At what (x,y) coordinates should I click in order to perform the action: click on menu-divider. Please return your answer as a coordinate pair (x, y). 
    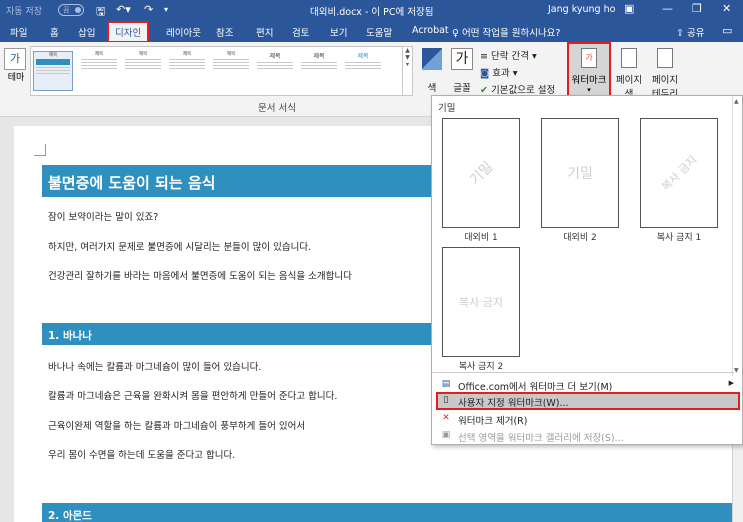
    Looking at the image, I should click on (583, 372).